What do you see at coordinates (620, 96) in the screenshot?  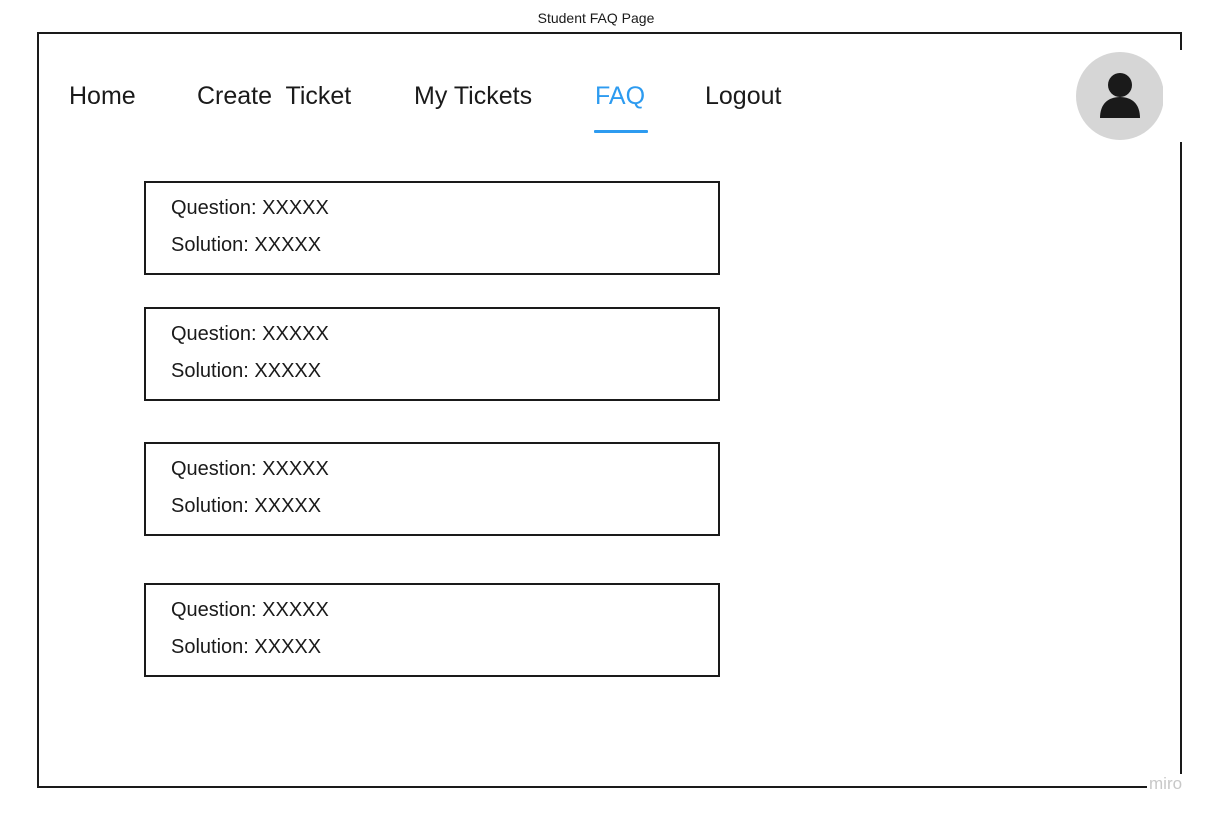 I see `nav-faq-link: FAQ` at bounding box center [620, 96].